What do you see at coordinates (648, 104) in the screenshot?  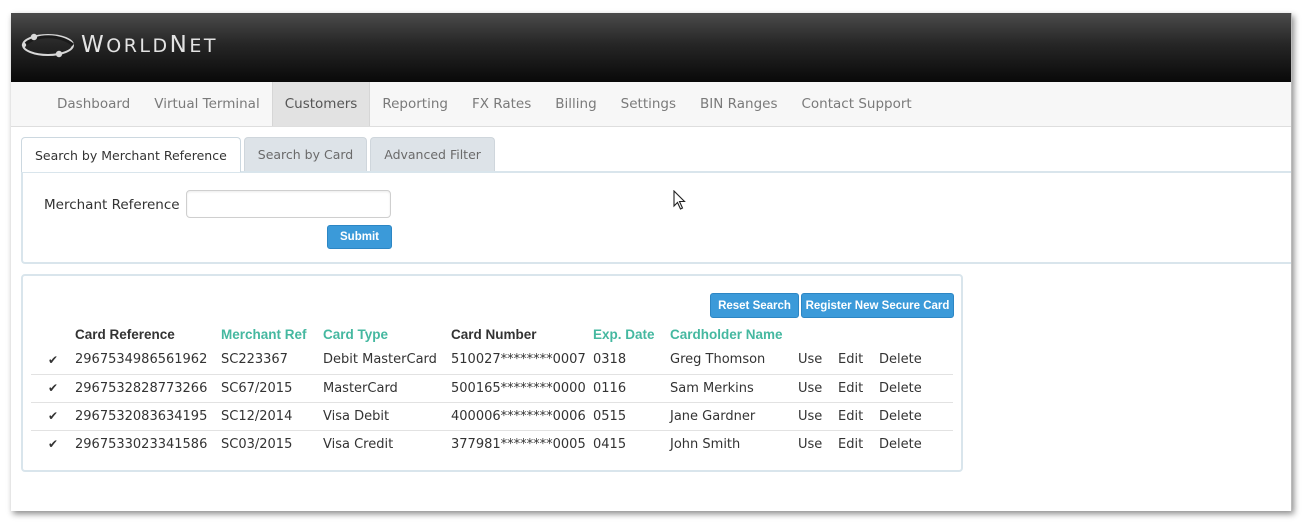 I see `nav-item-settings: Settings` at bounding box center [648, 104].